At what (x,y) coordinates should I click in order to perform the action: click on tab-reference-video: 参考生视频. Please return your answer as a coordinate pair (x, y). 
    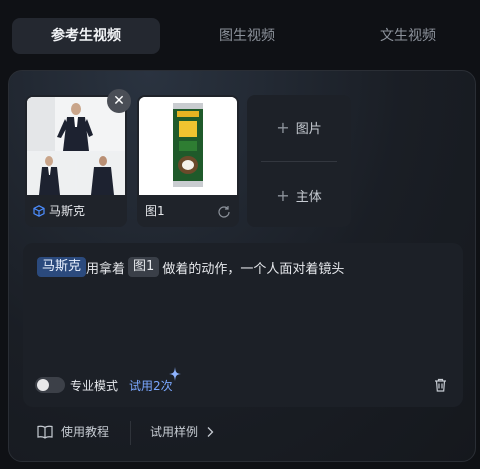
    Looking at the image, I should click on (86, 36).